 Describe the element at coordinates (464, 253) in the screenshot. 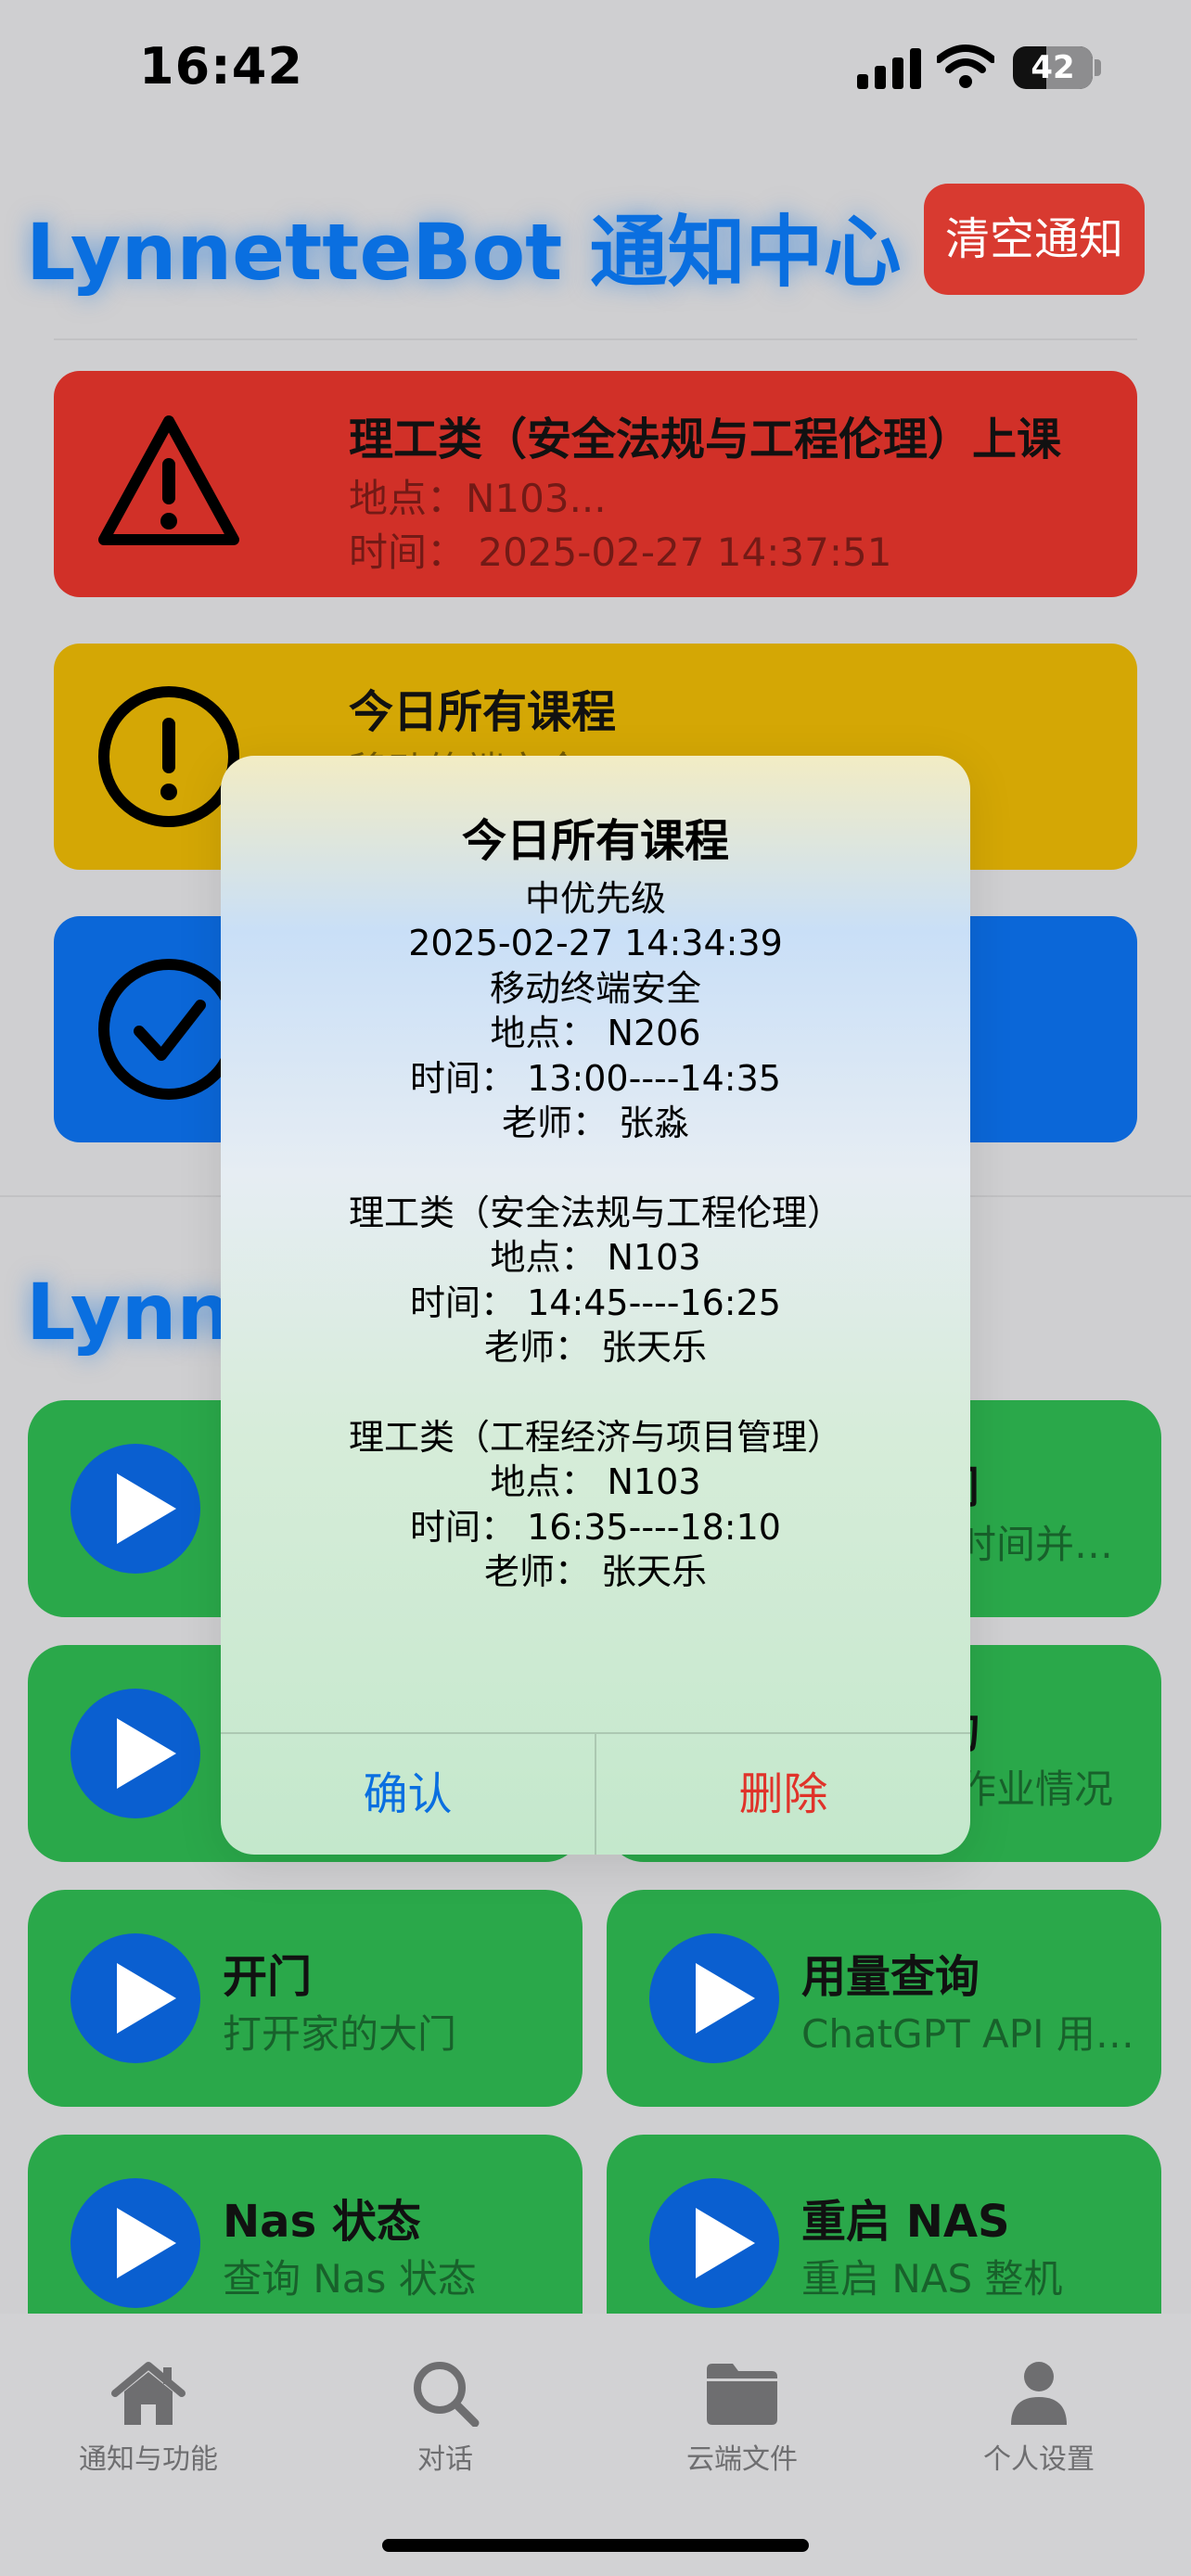

I see `page-title: LynnetteBot 通知中心` at that location.